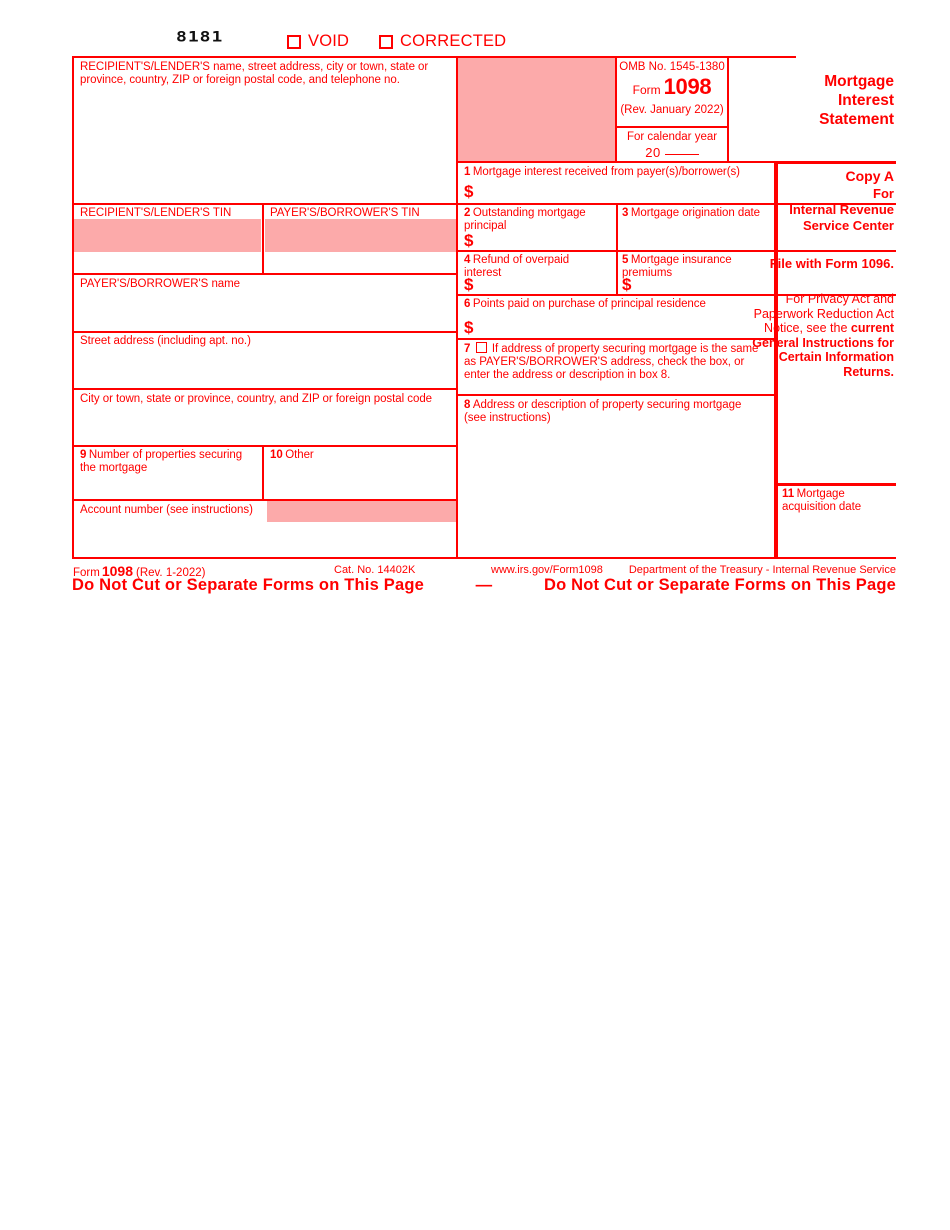  What do you see at coordinates (467, 405) in the screenshot?
I see `box8-number: 8` at bounding box center [467, 405].